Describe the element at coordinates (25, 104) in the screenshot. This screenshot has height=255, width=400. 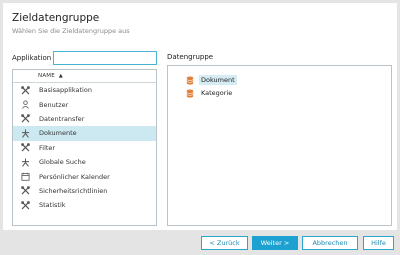
I see `user-icon` at that location.